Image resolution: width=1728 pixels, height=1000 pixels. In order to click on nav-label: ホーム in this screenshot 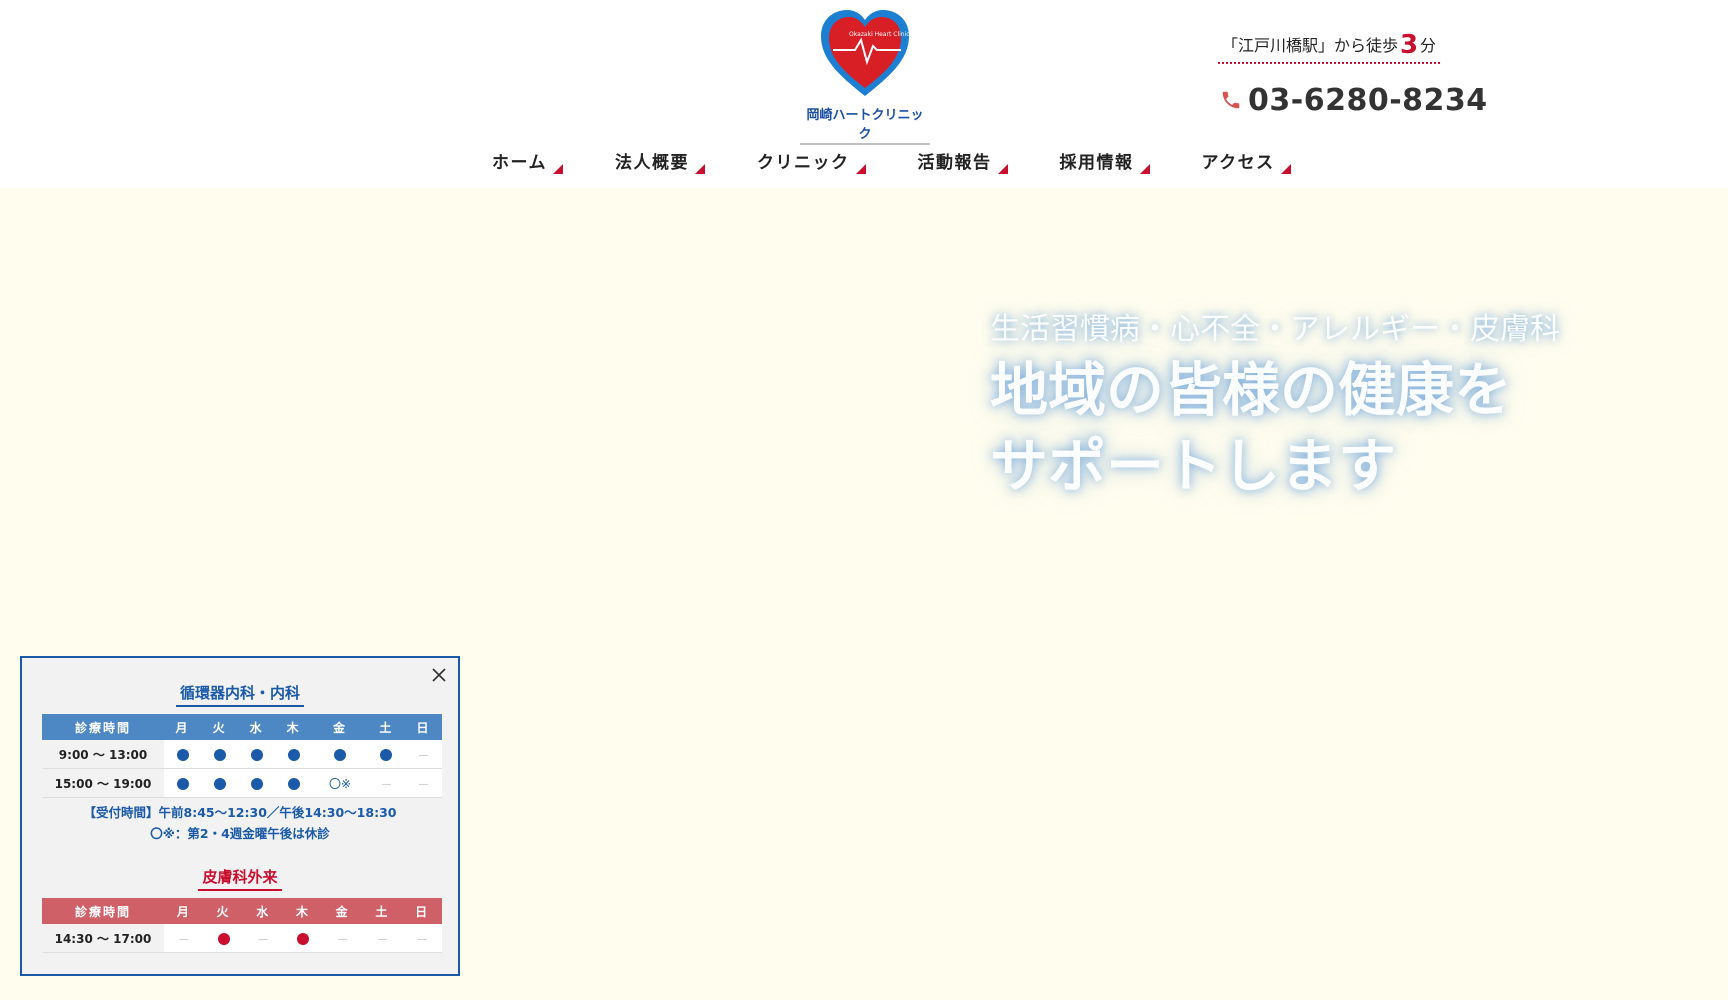, I will do `click(519, 163)`.